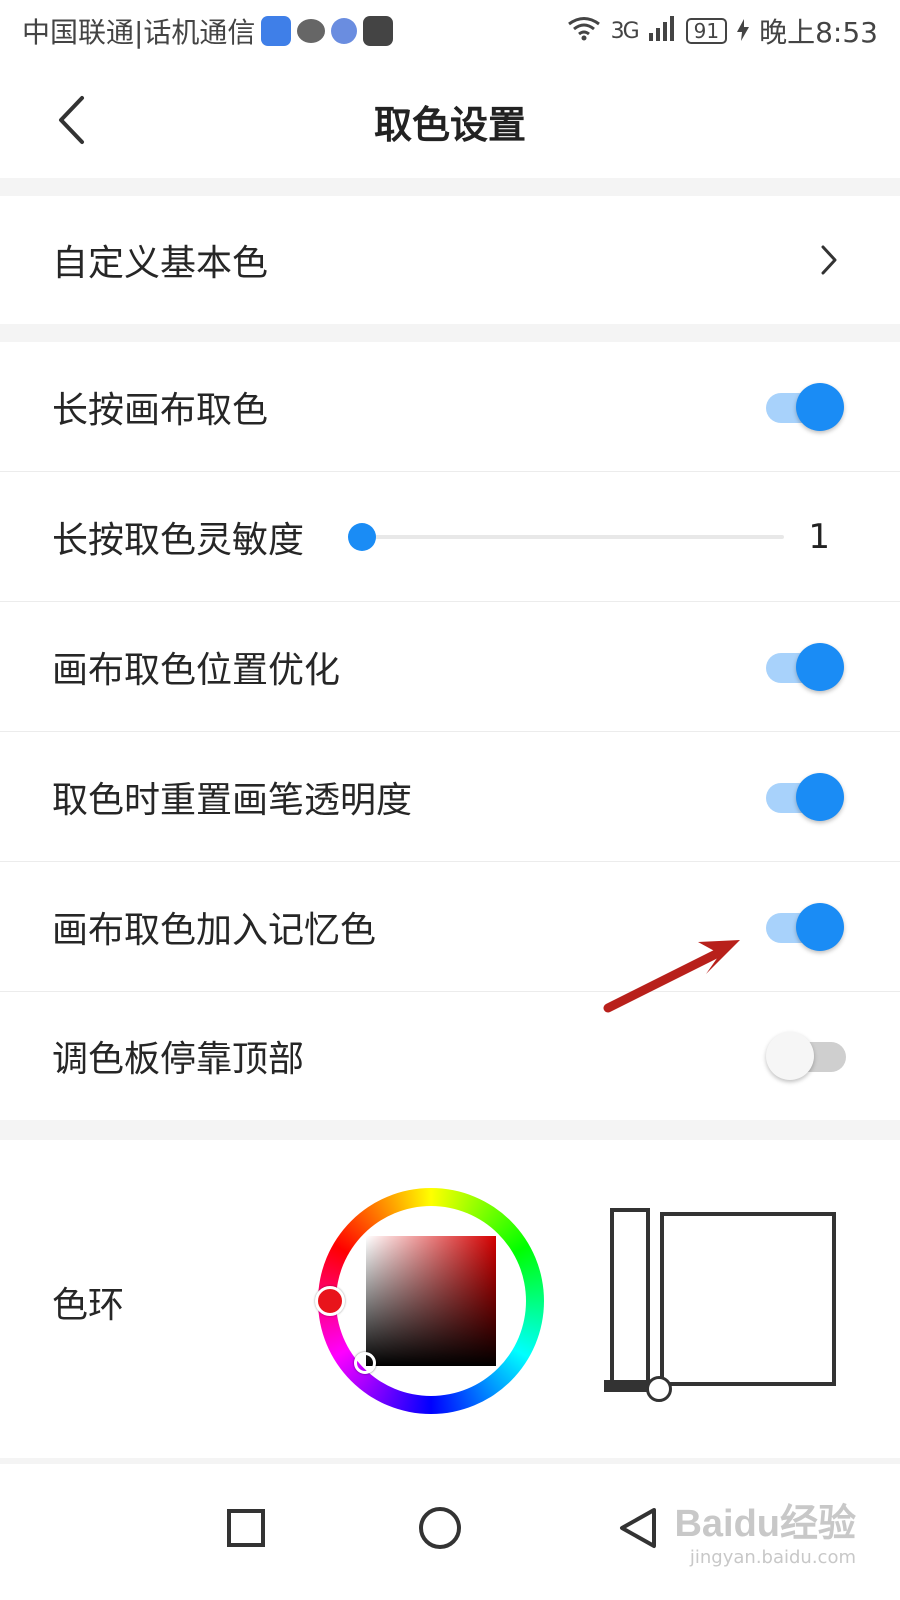 This screenshot has width=900, height=1600. Describe the element at coordinates (572, 537) in the screenshot. I see `slider-track` at that location.